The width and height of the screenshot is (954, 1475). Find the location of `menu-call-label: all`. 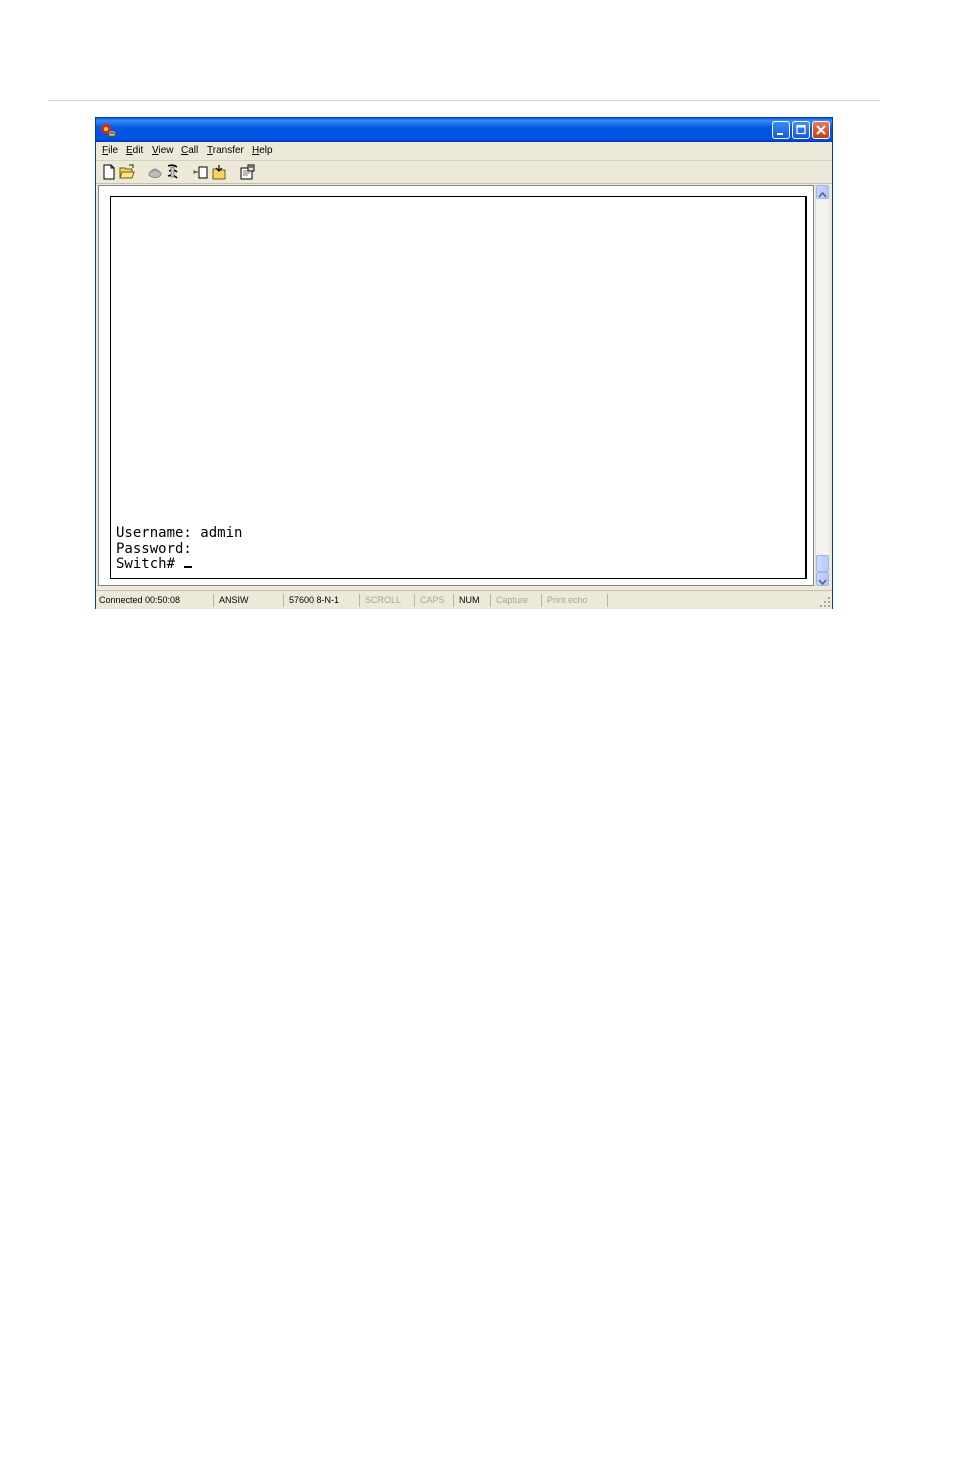

menu-call-label: all is located at coordinates (193, 150).